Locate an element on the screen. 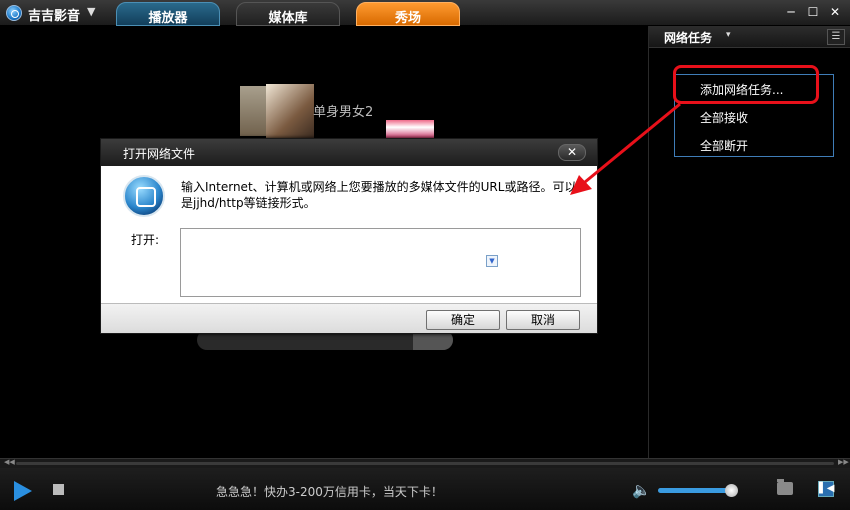  app-menu-icon: ▼ is located at coordinates (91, 11).